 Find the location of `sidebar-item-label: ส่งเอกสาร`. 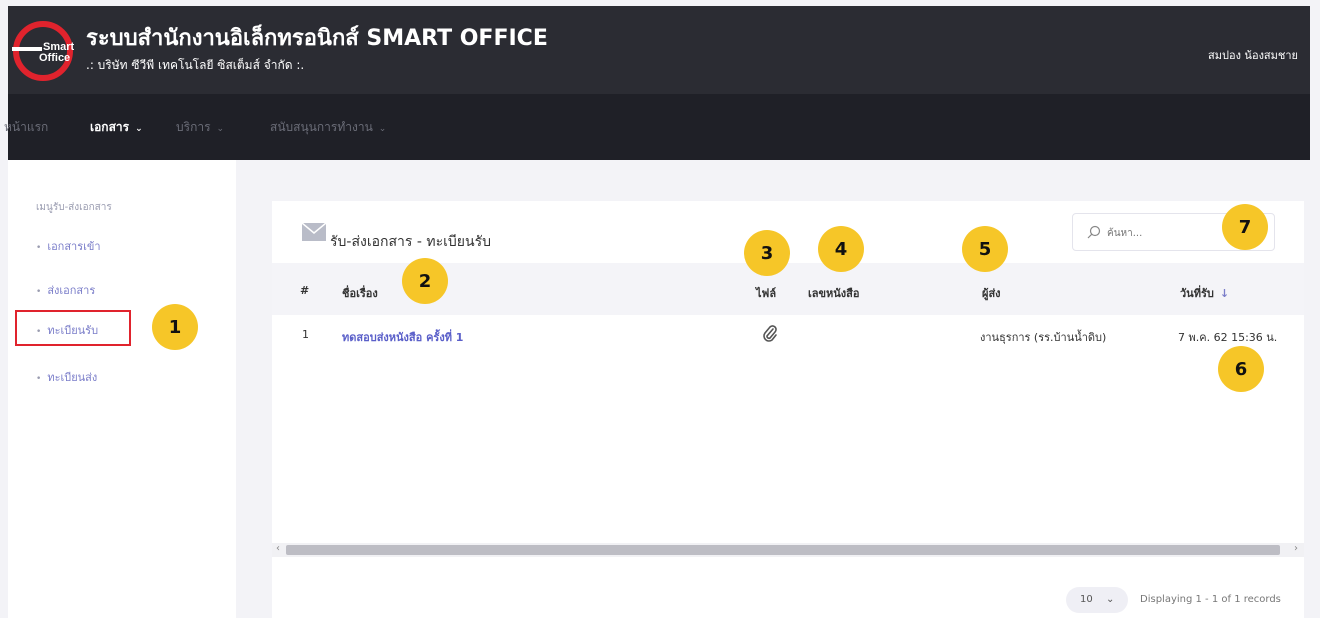

sidebar-item-label: ส่งเอกสาร is located at coordinates (71, 290).